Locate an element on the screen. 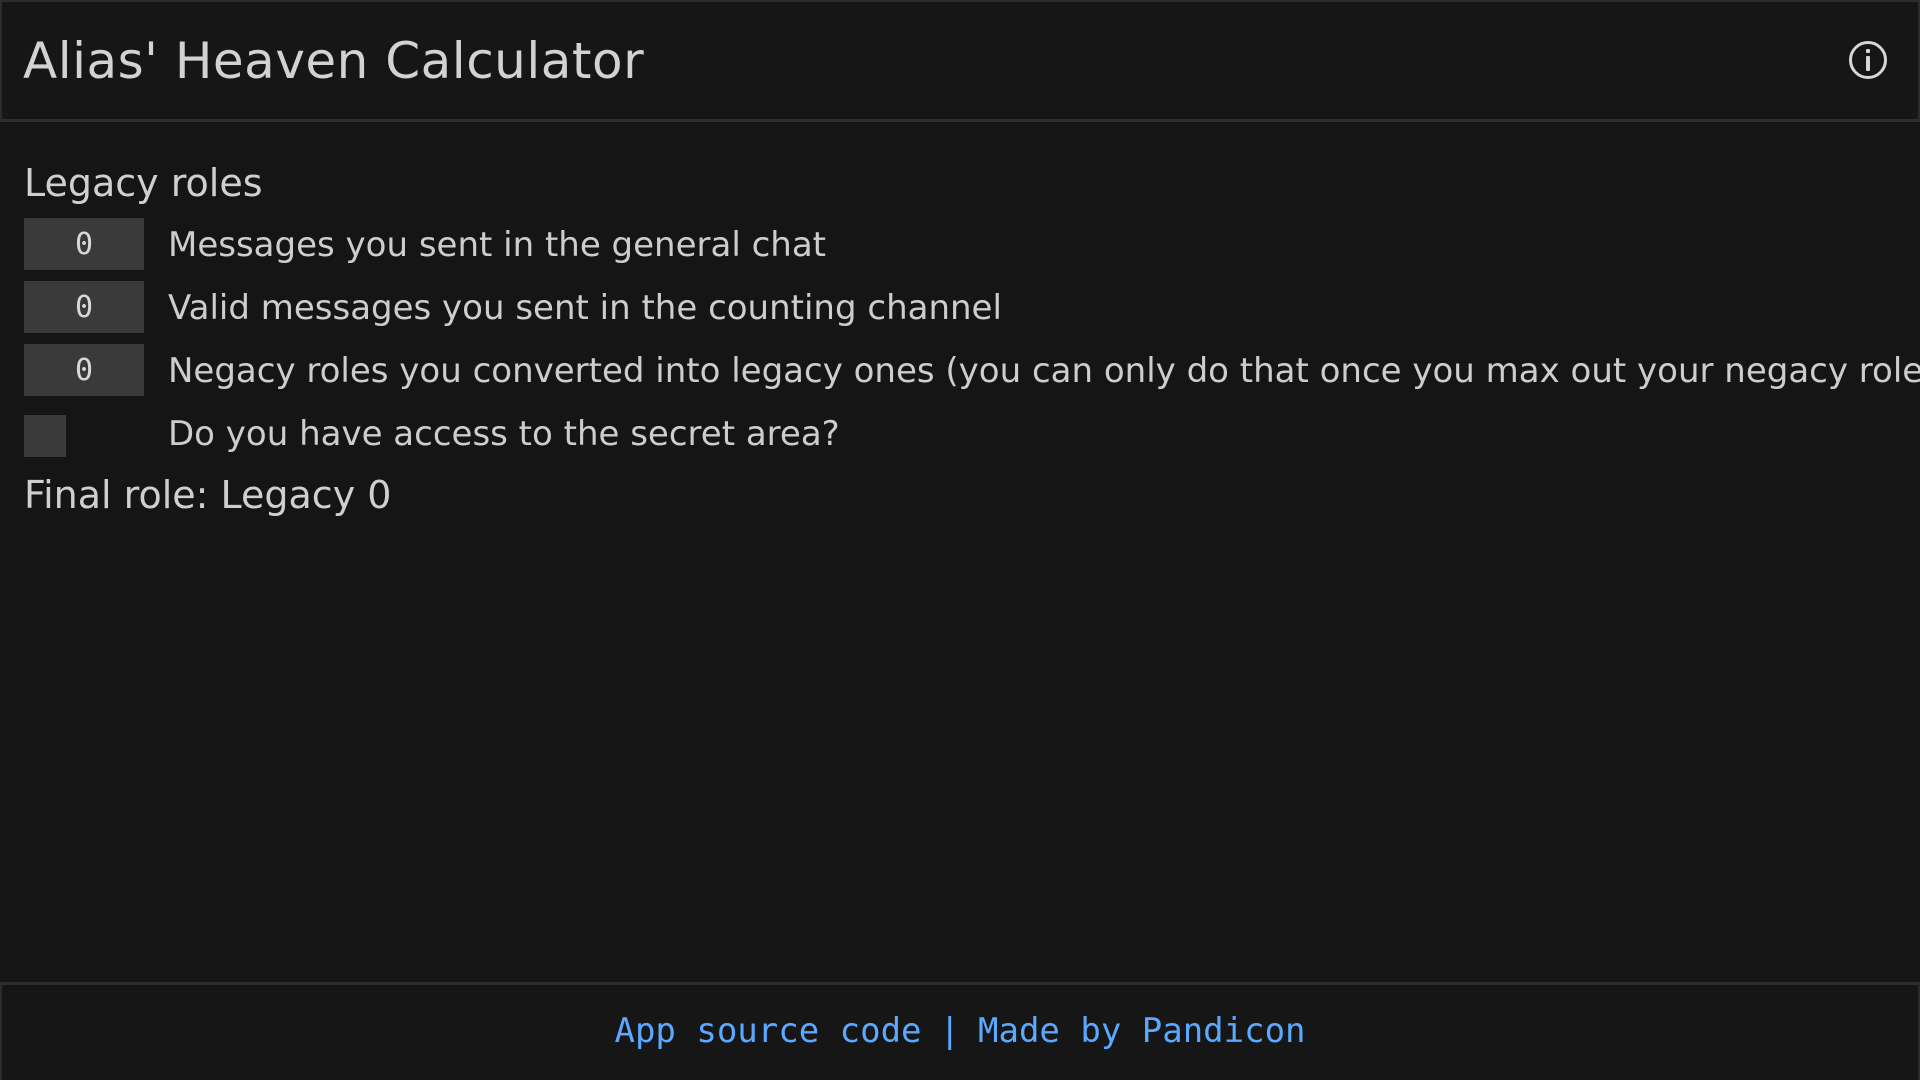 This screenshot has width=1920, height=1080. general-chat-row: Messages you sent in the general chat is located at coordinates (964, 244).